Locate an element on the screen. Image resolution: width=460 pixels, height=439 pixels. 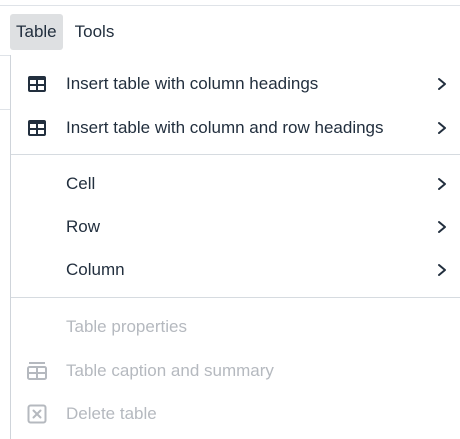
menu-item-label: Row is located at coordinates (83, 226).